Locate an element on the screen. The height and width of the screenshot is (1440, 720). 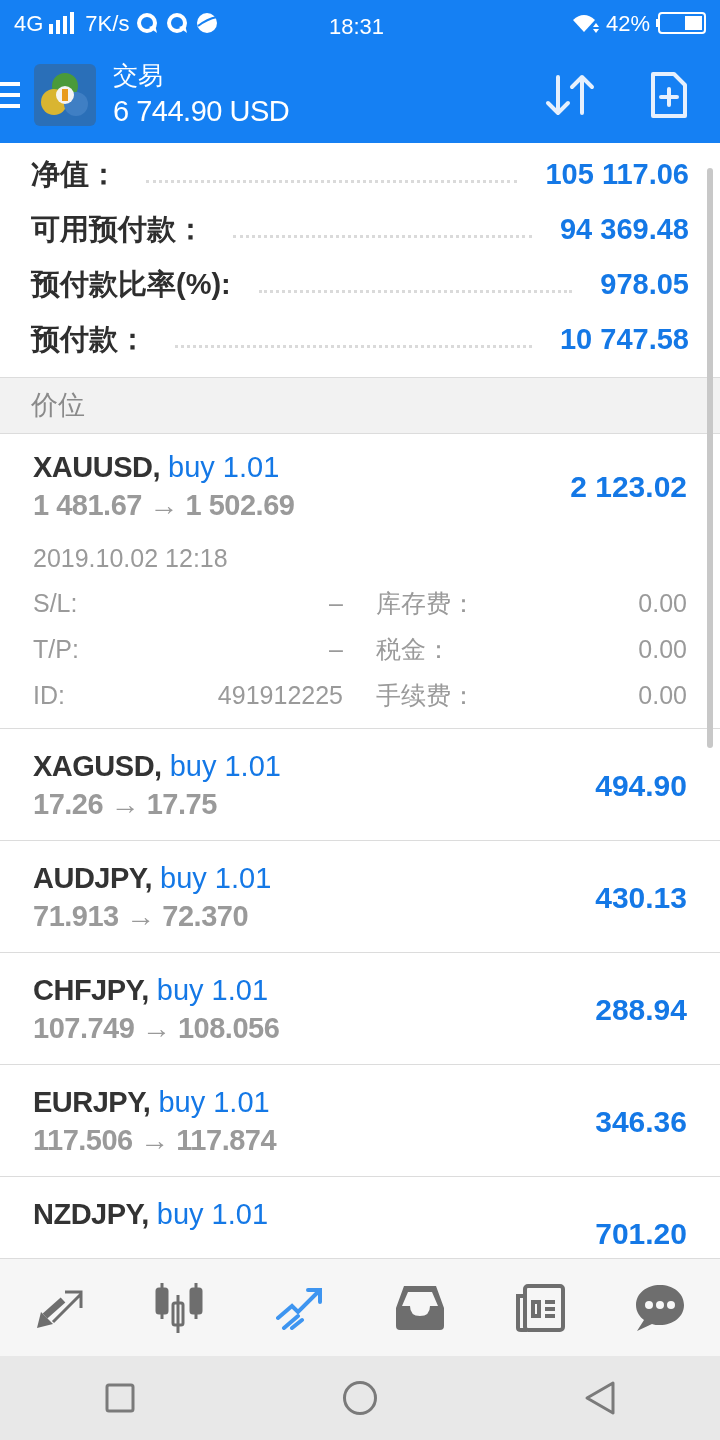
browser-icon is located at coordinates (207, 23).